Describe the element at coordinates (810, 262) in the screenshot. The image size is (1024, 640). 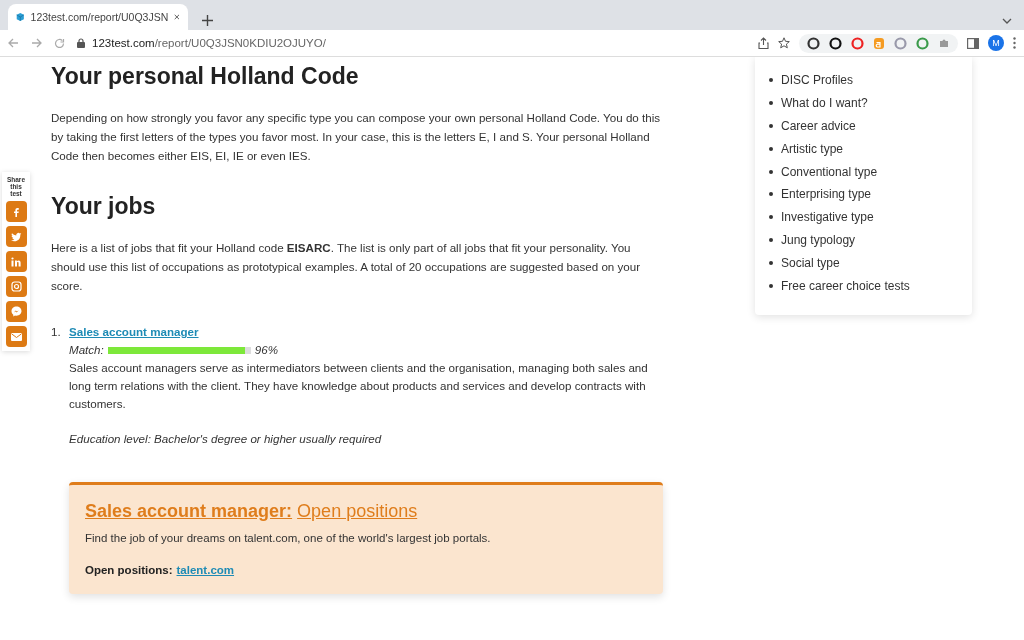
I see `sidebar-link: Social type` at that location.